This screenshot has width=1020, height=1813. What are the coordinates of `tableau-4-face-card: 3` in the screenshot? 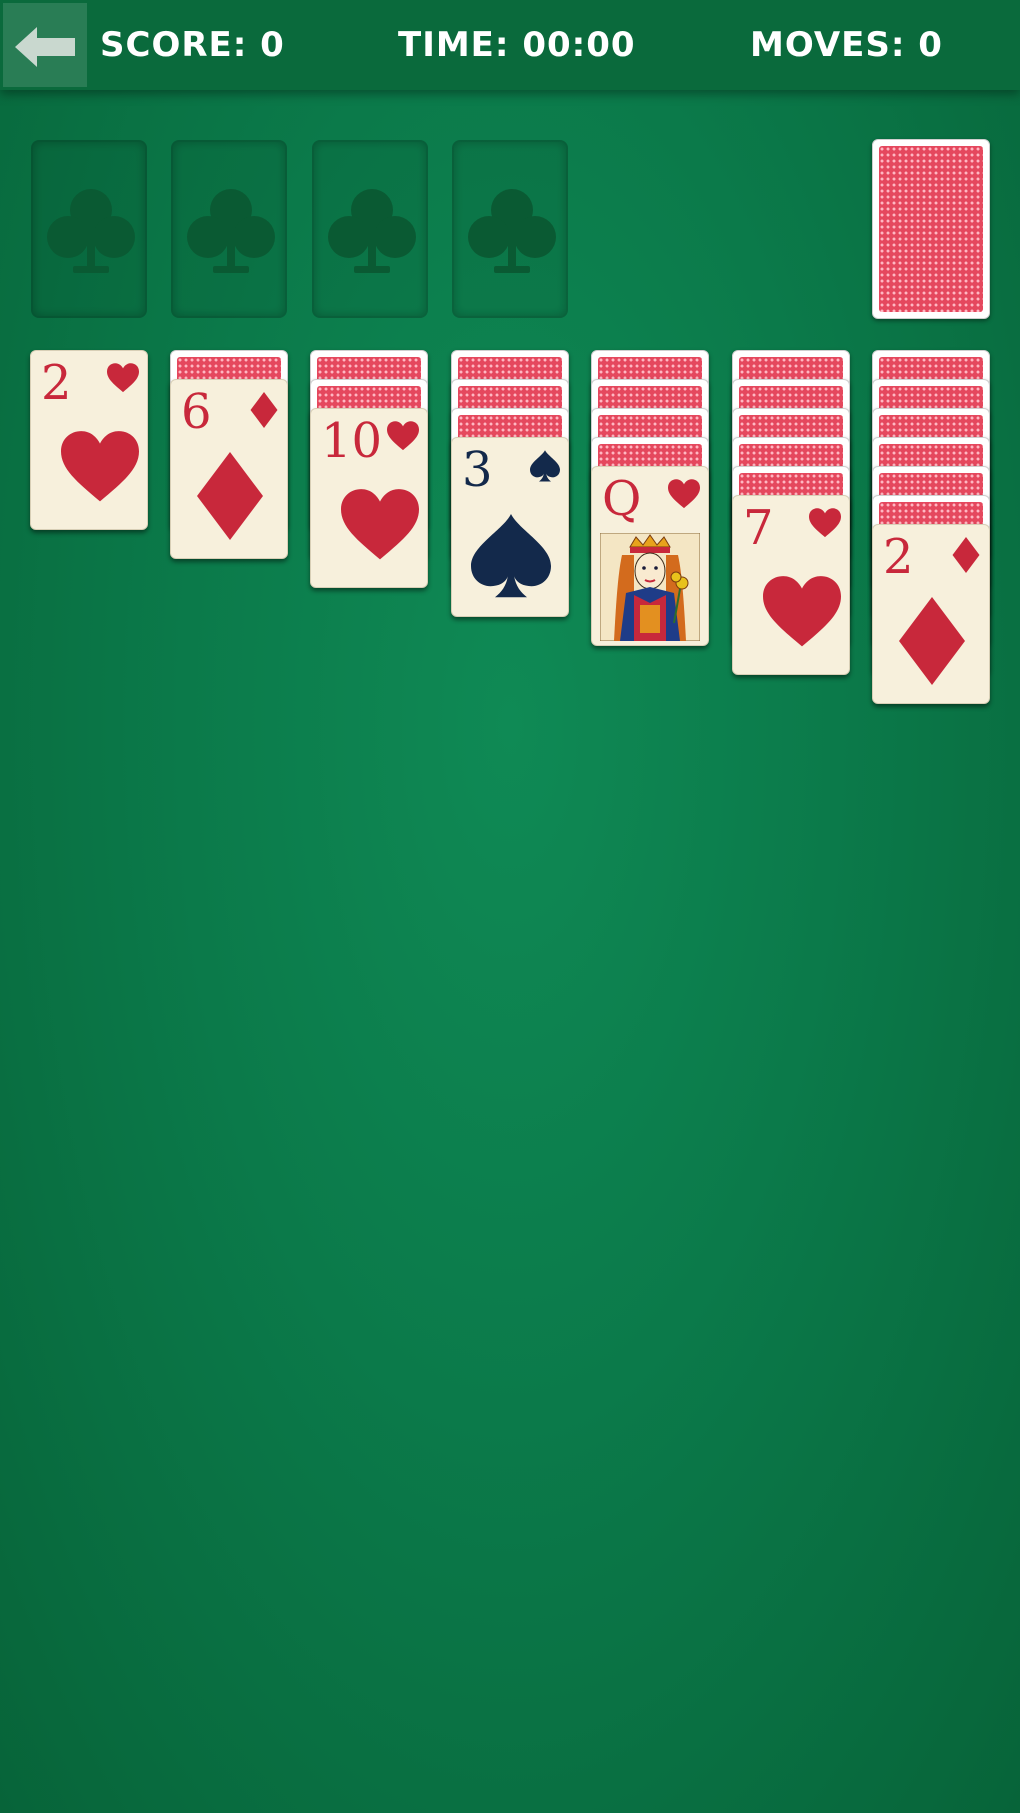 It's located at (510, 527).